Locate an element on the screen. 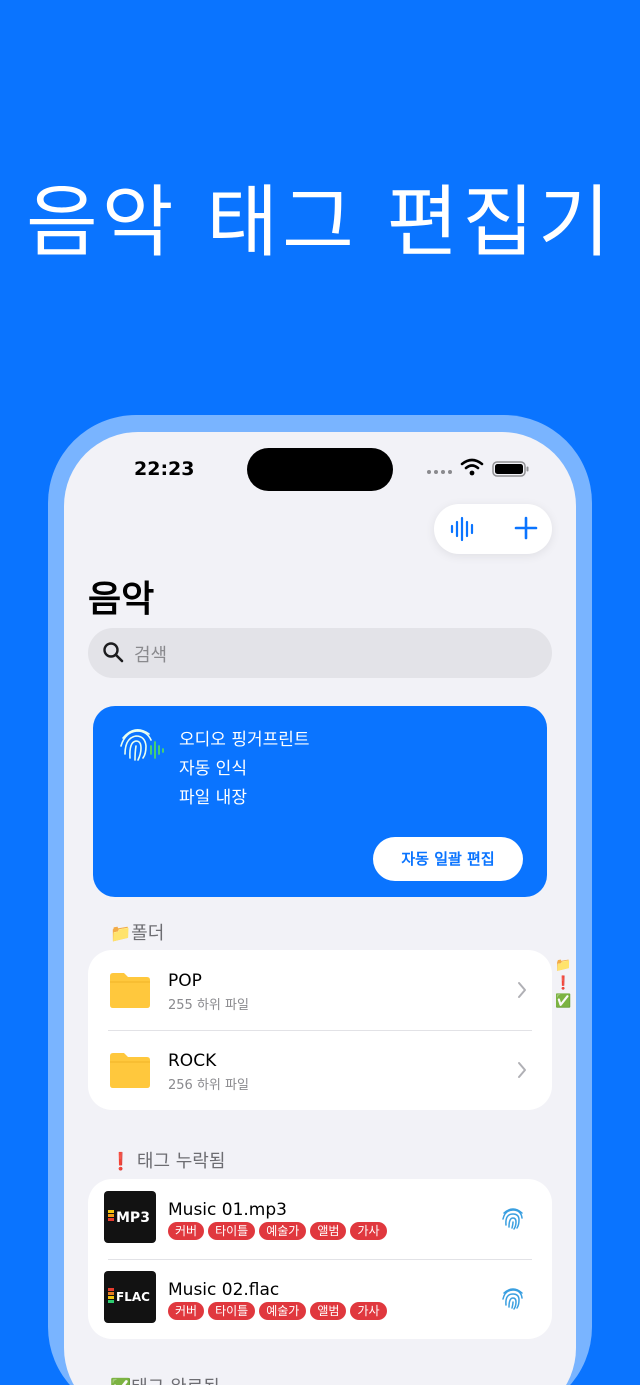 The width and height of the screenshot is (640, 1385). section-index: 📁 ❗ ✅ is located at coordinates (563, 983).